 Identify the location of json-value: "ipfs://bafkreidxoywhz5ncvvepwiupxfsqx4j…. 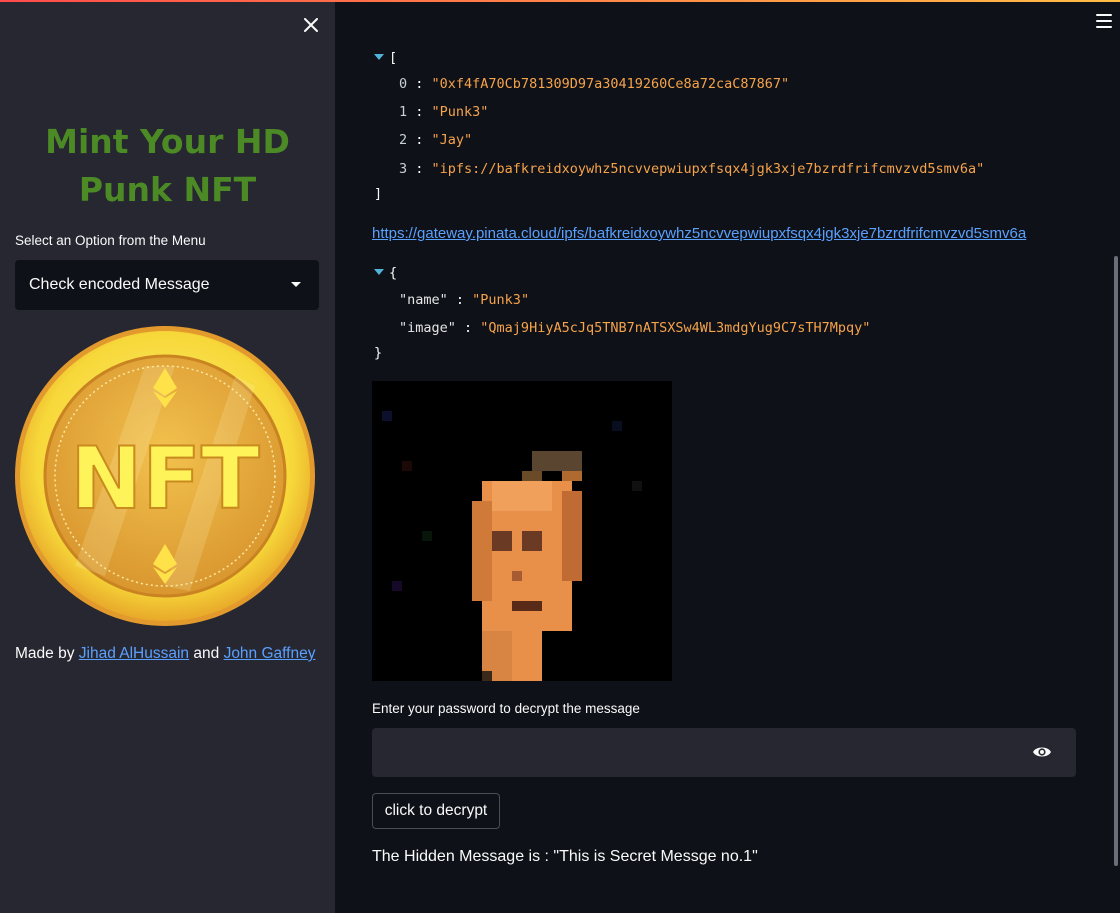
(708, 169).